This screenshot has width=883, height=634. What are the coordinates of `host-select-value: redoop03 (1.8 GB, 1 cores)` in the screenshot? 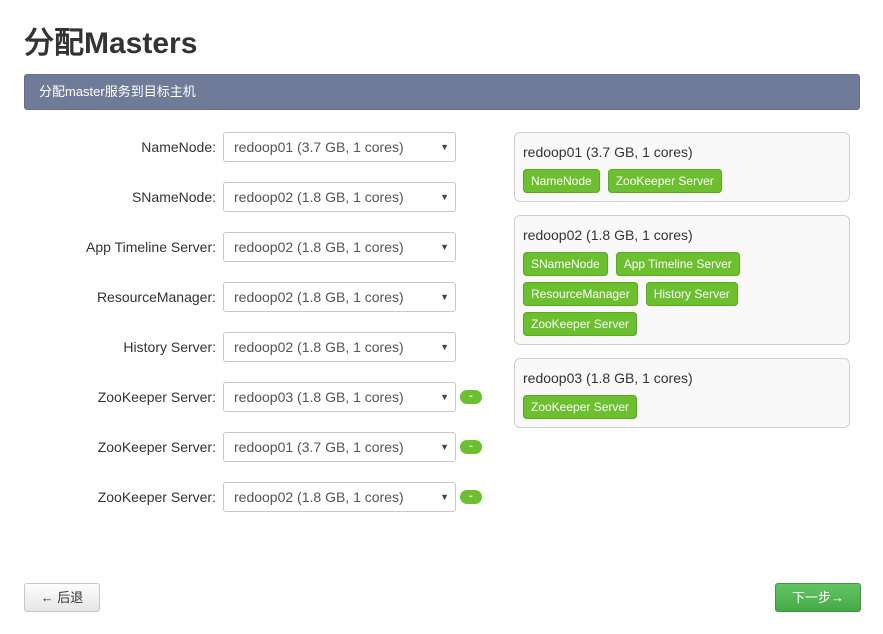 It's located at (319, 397).